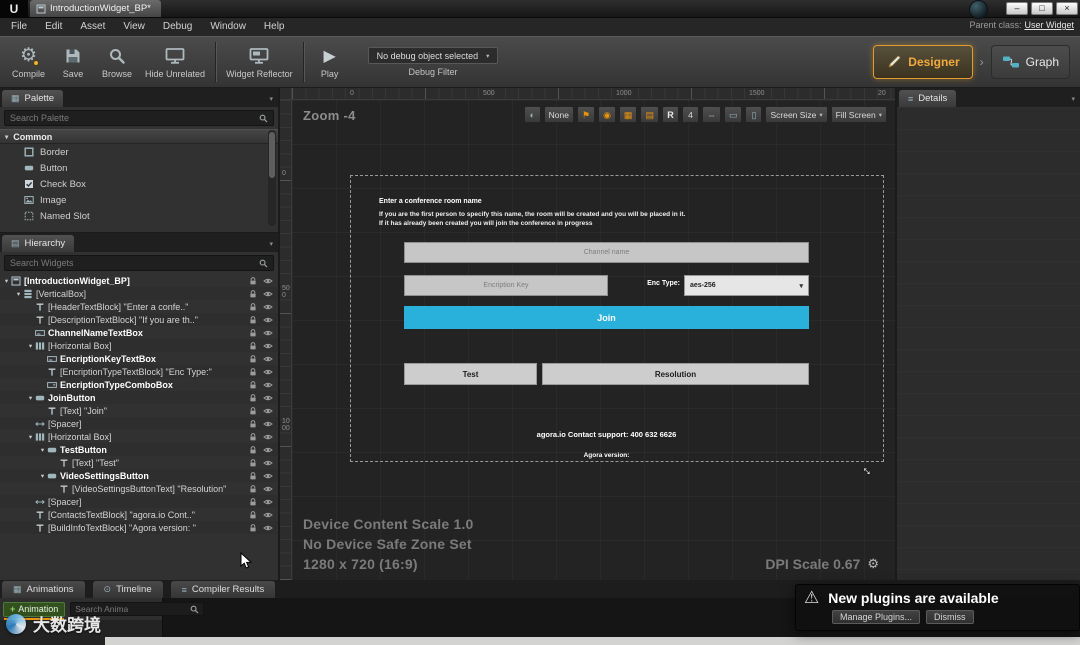  I want to click on hierarchy-tab: ▤ Hierarchy, so click(38, 243).